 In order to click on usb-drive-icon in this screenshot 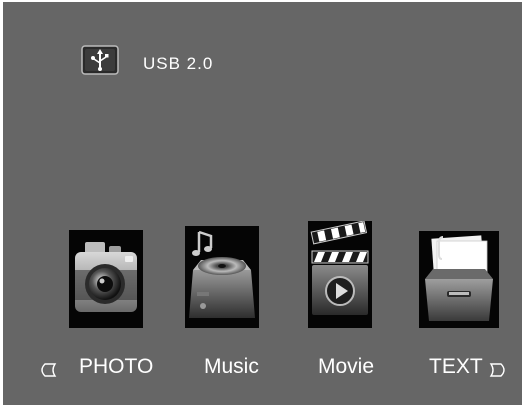, I will do `click(100, 60)`.